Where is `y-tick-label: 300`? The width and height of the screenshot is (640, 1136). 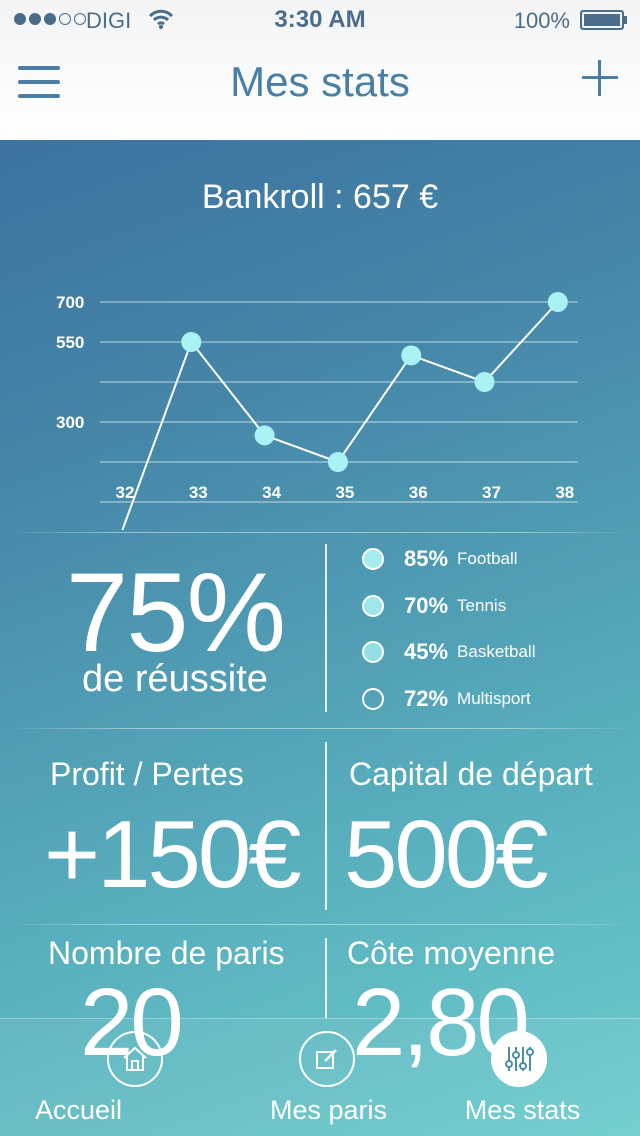
y-tick-label: 300 is located at coordinates (70, 422).